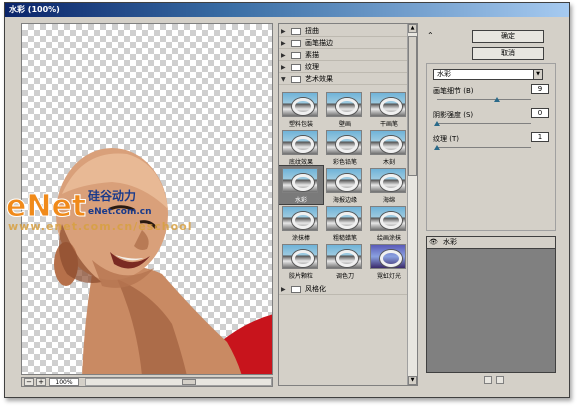 The image size is (580, 418). What do you see at coordinates (343, 55) in the screenshot?
I see `category-sketch: ▶ 素描` at bounding box center [343, 55].